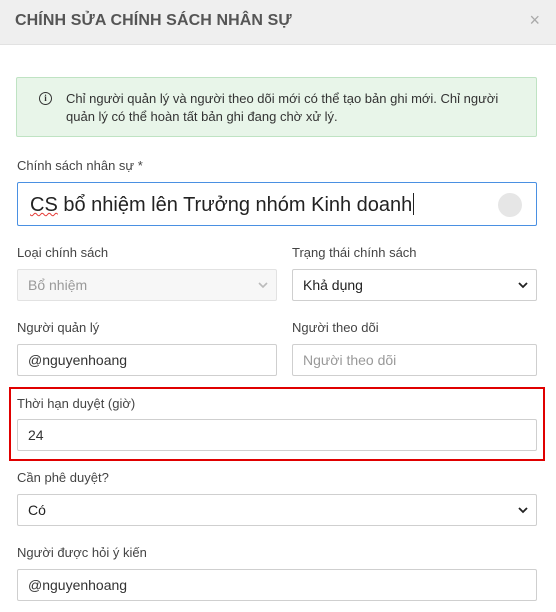  I want to click on text-caret, so click(414, 204).